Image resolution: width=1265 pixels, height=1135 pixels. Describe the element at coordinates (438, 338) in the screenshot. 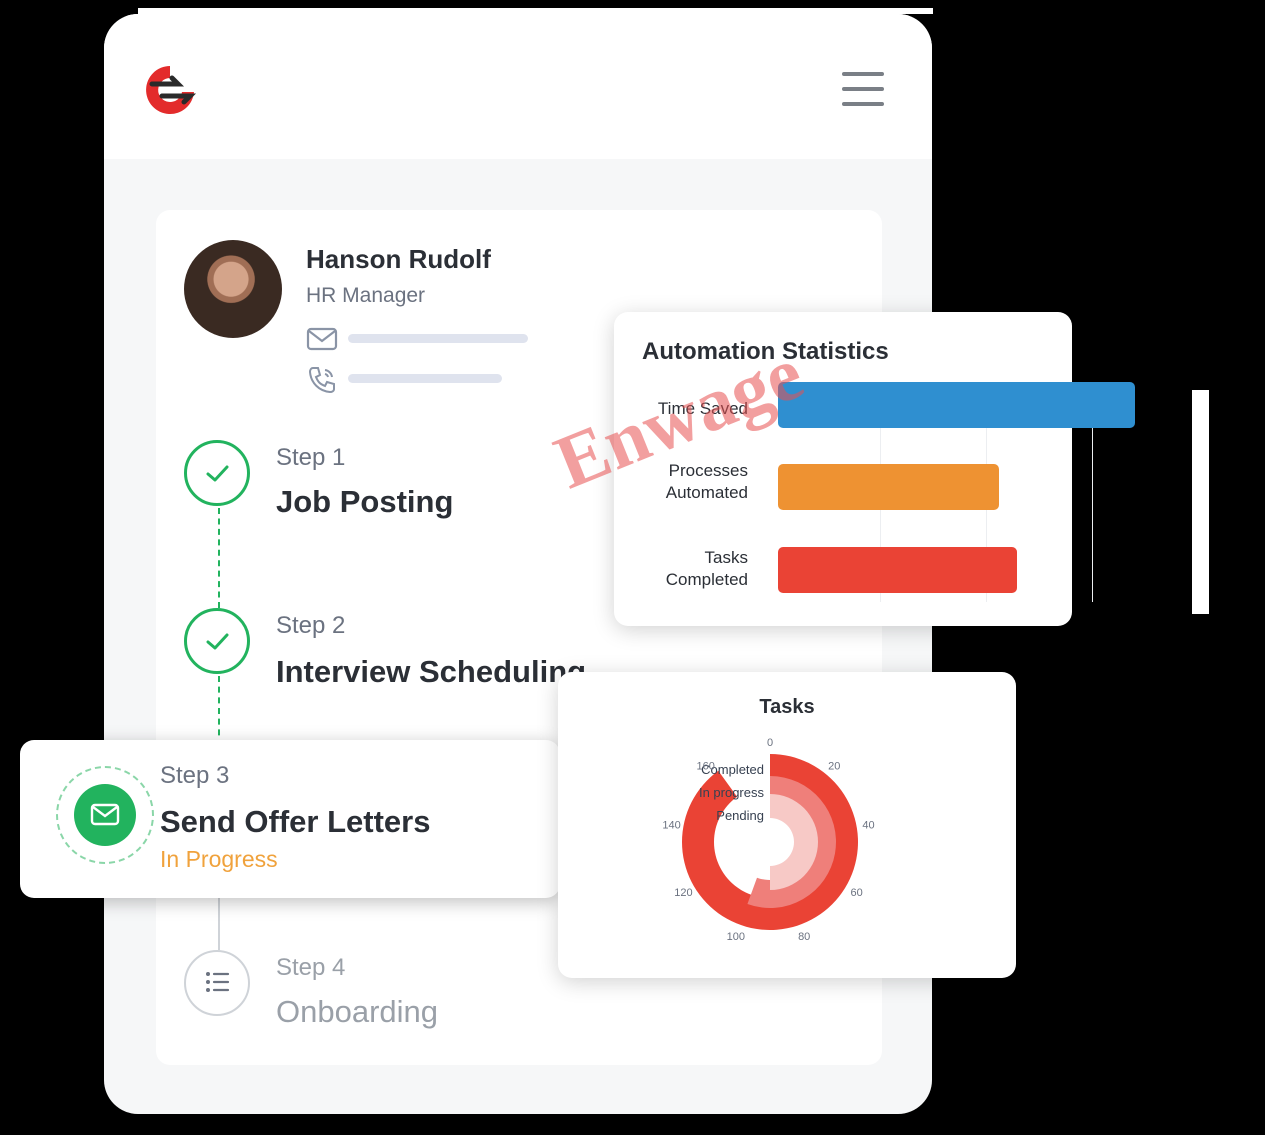

I see `email-placeholder-bar` at that location.